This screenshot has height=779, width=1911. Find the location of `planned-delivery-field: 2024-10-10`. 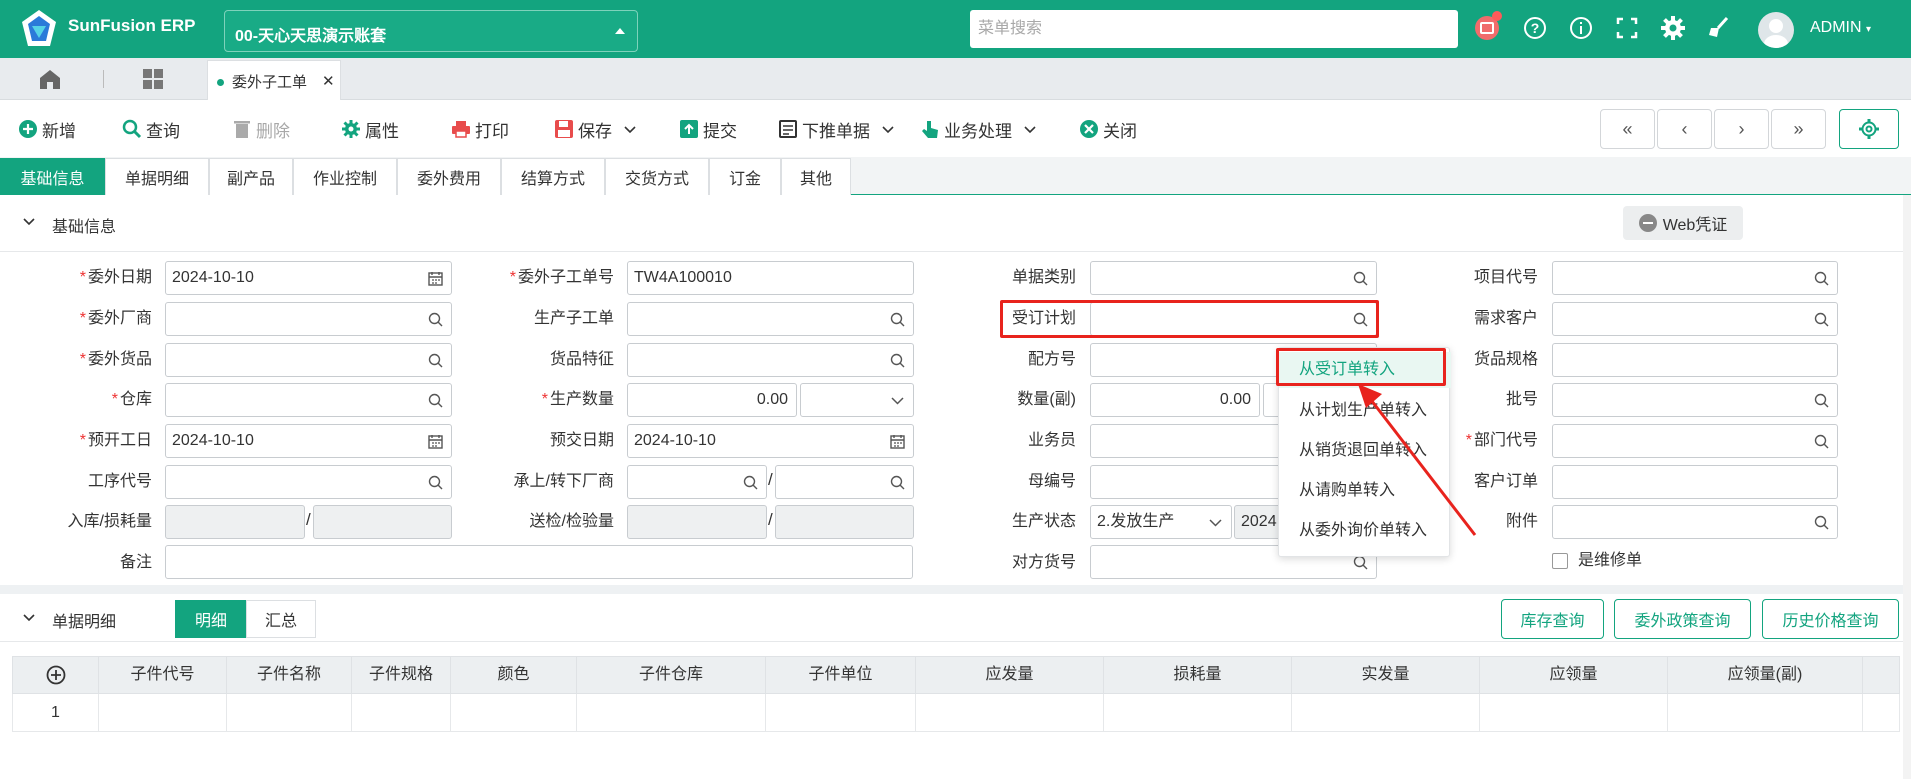

planned-delivery-field: 2024-10-10 is located at coordinates (770, 441).